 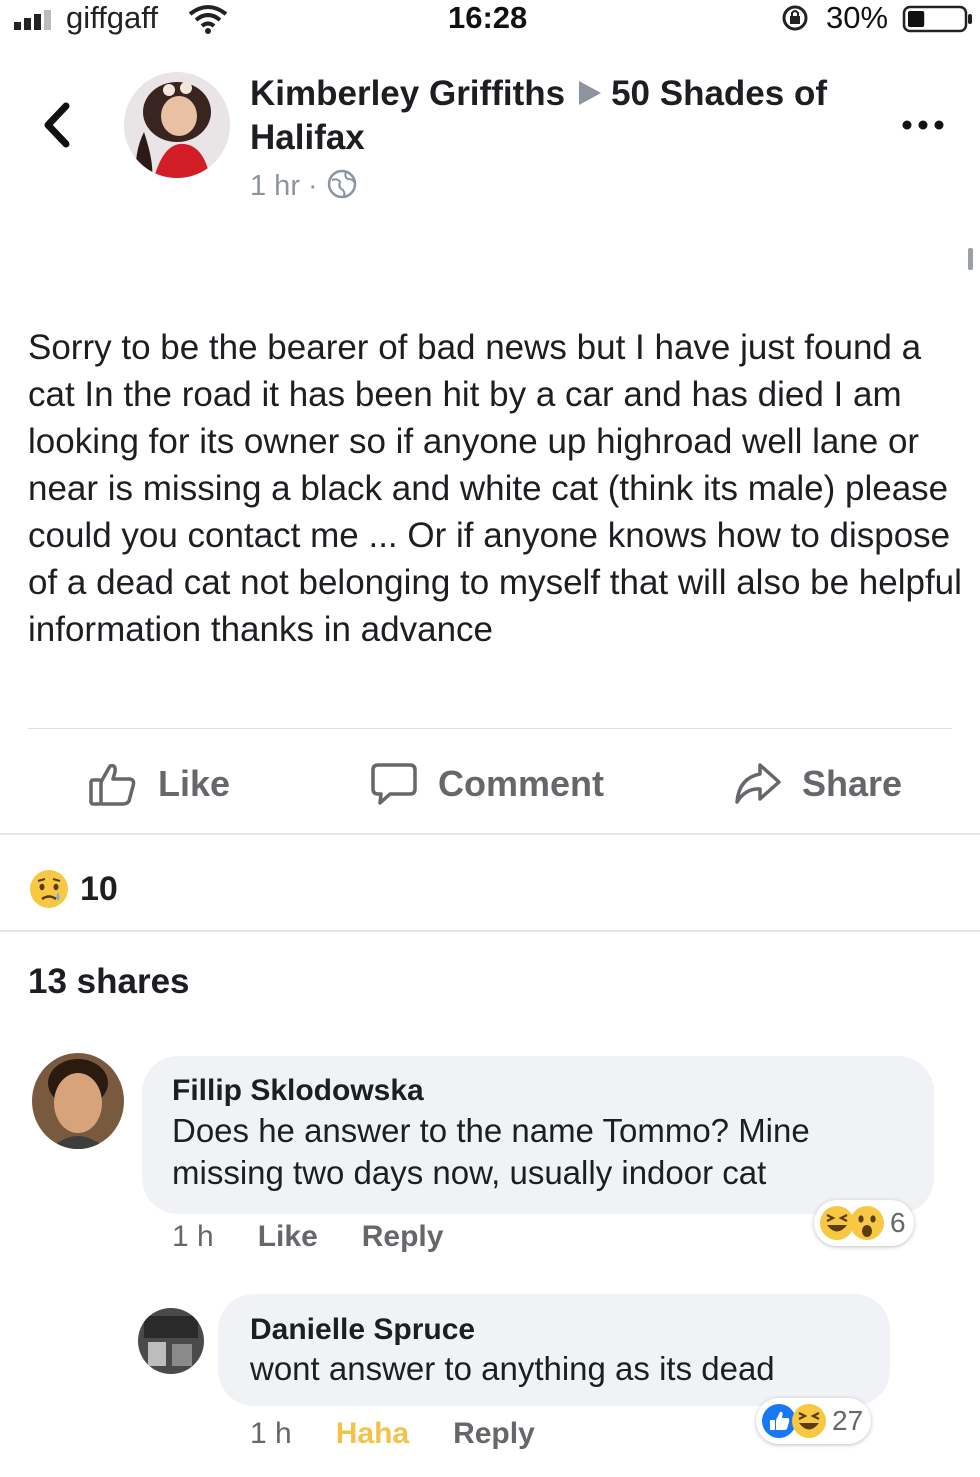 What do you see at coordinates (898, 1222) in the screenshot?
I see `comment-reaction-count: 6` at bounding box center [898, 1222].